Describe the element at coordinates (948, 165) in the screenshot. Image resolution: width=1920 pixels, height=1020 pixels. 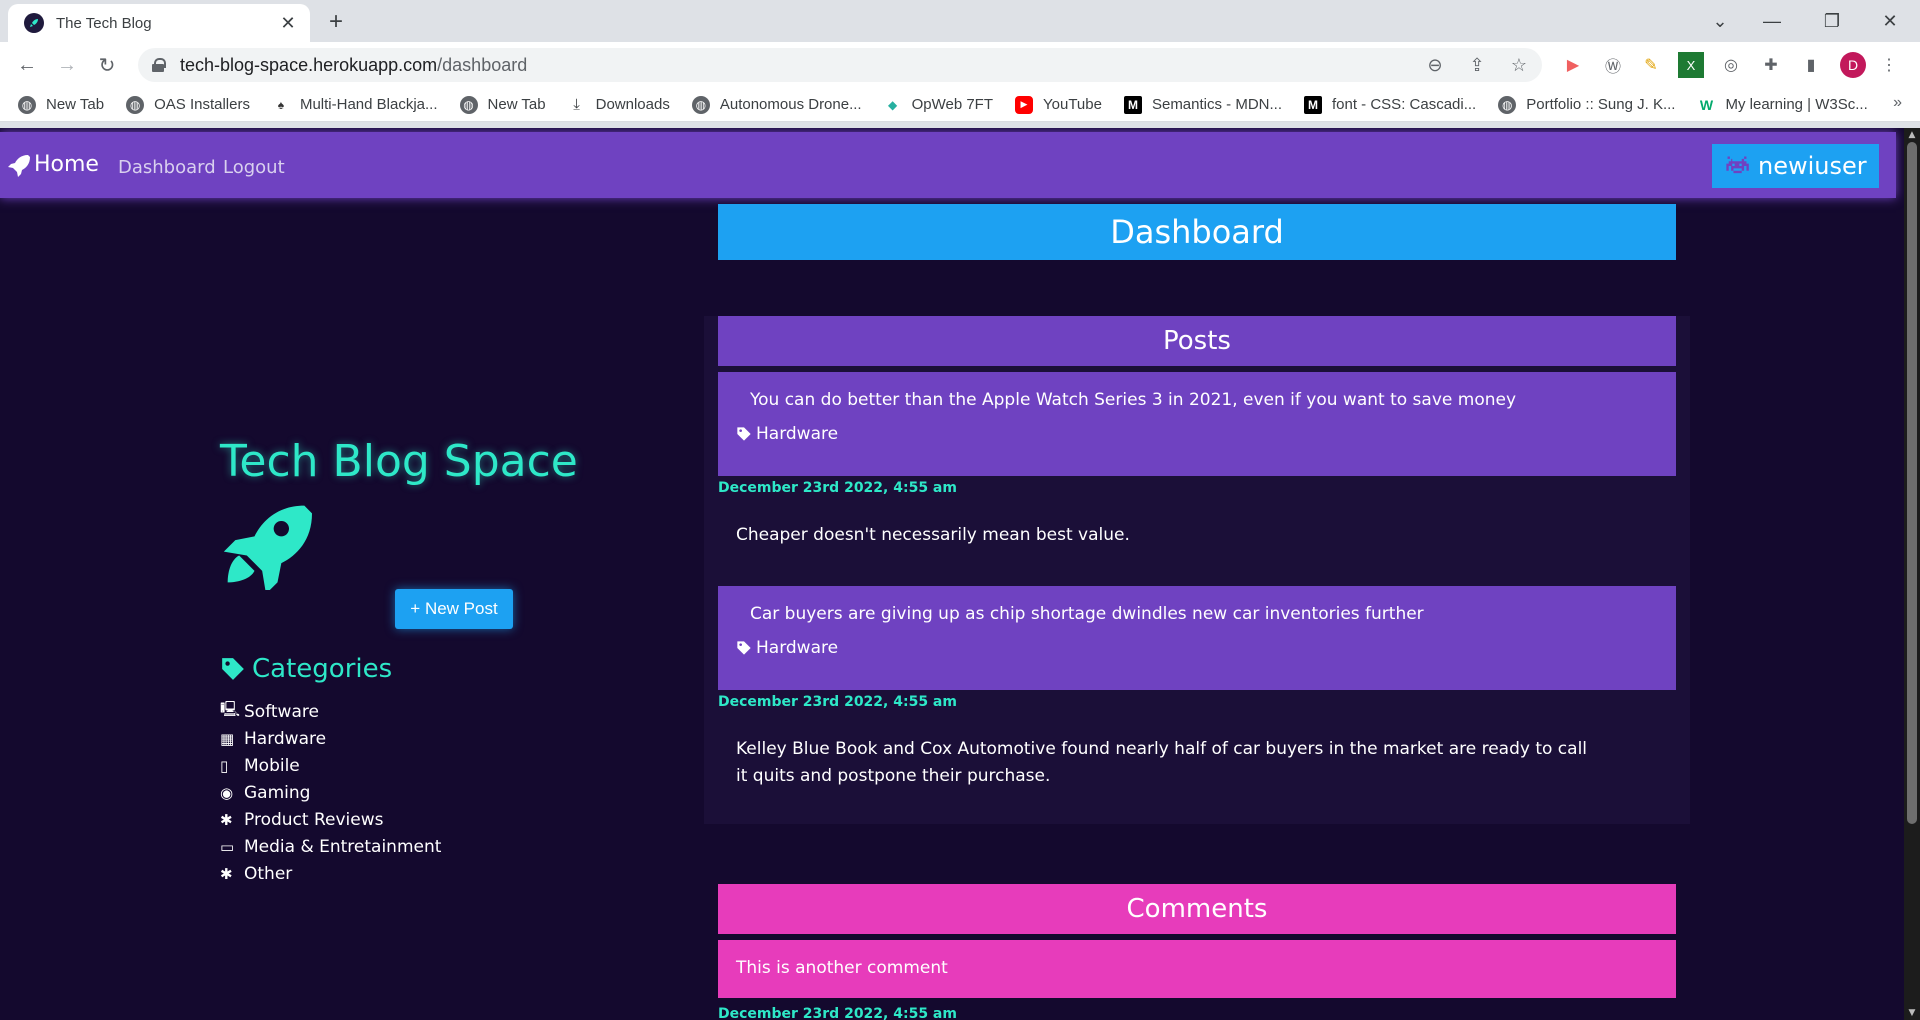
I see `site-navbar: Home Dashboard Logout newiuser` at that location.